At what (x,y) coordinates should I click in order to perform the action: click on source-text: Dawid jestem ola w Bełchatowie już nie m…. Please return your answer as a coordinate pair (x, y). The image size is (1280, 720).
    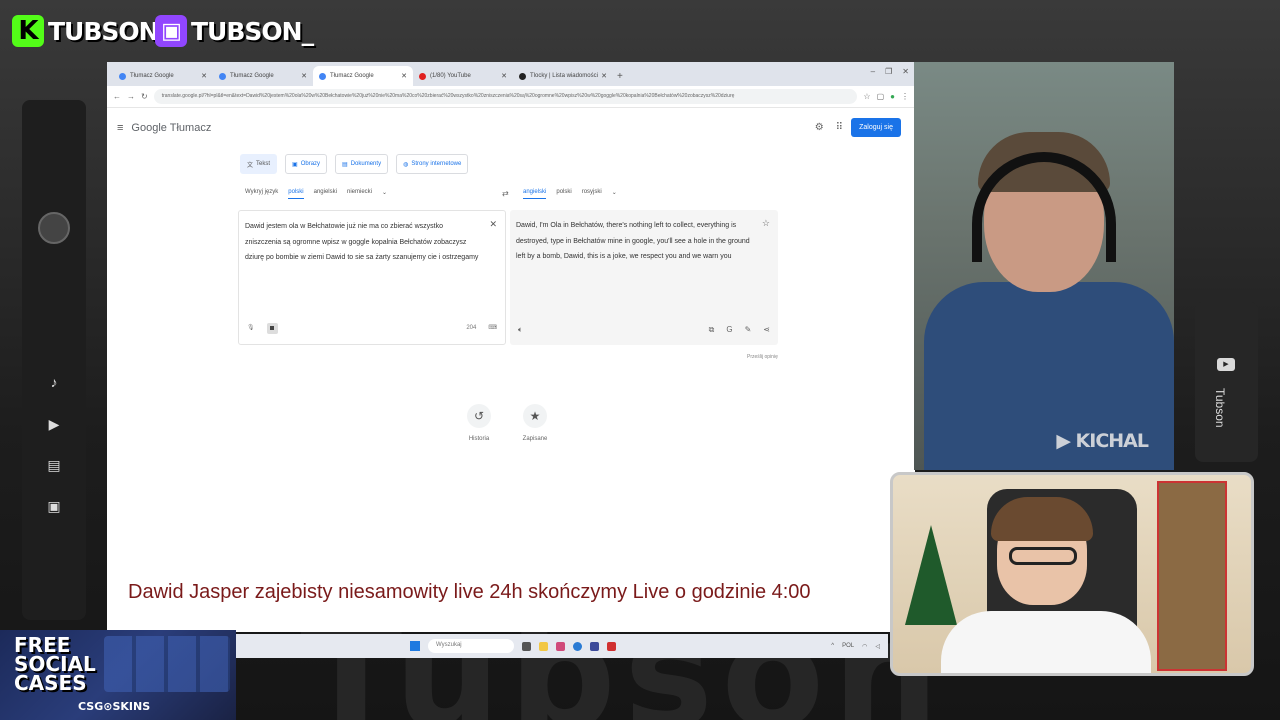
    Looking at the image, I should click on (372, 242).